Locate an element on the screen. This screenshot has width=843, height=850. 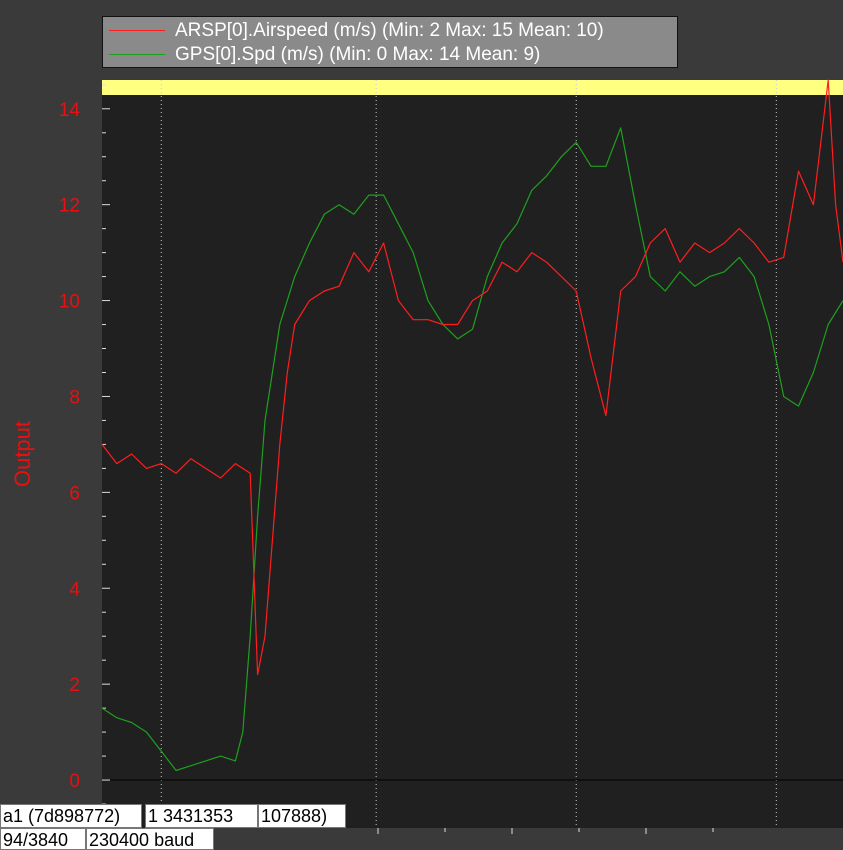
y-tick-label: 0 is located at coordinates (74, 781).